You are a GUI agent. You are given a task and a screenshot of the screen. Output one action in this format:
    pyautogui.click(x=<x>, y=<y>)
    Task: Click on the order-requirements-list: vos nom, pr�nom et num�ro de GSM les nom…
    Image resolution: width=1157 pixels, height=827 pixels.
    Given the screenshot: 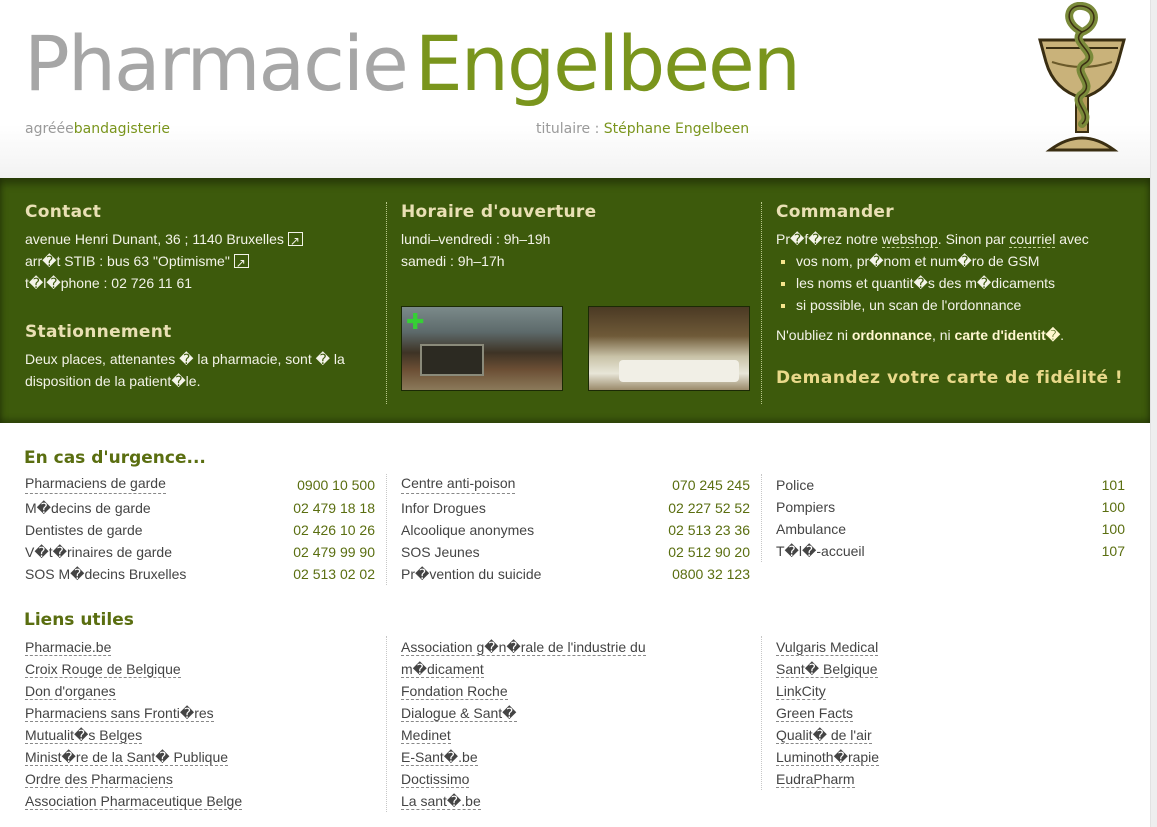 What is the action you would take?
    pyautogui.click(x=958, y=283)
    